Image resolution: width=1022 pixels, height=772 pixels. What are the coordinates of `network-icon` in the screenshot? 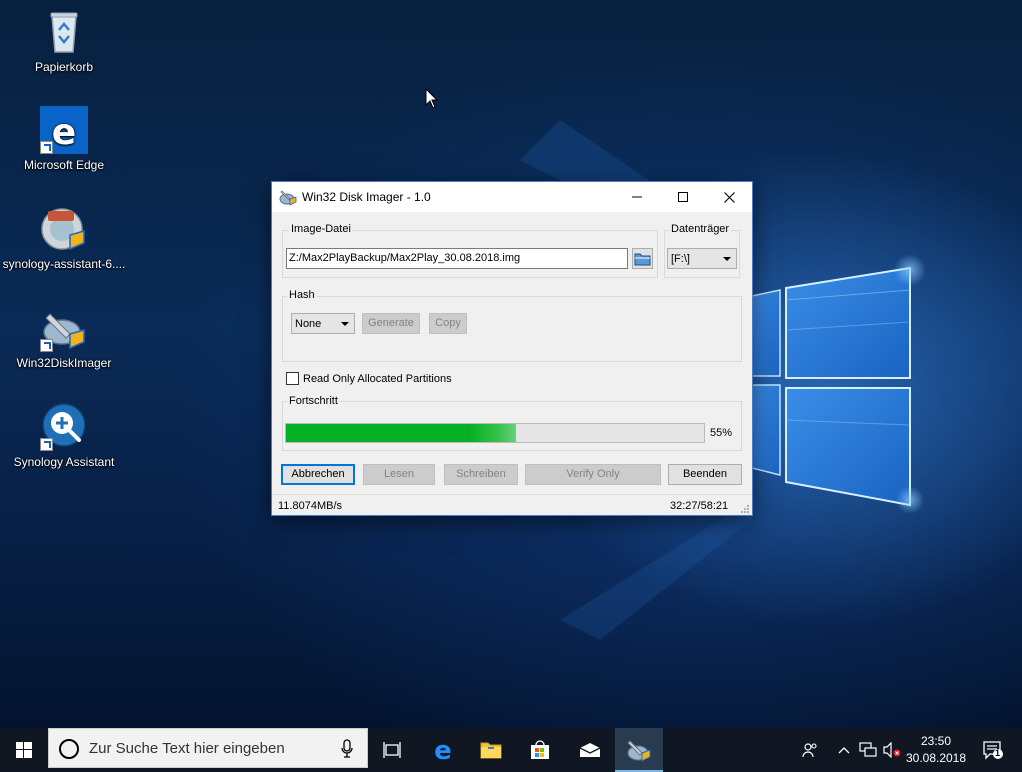 It's located at (868, 749).